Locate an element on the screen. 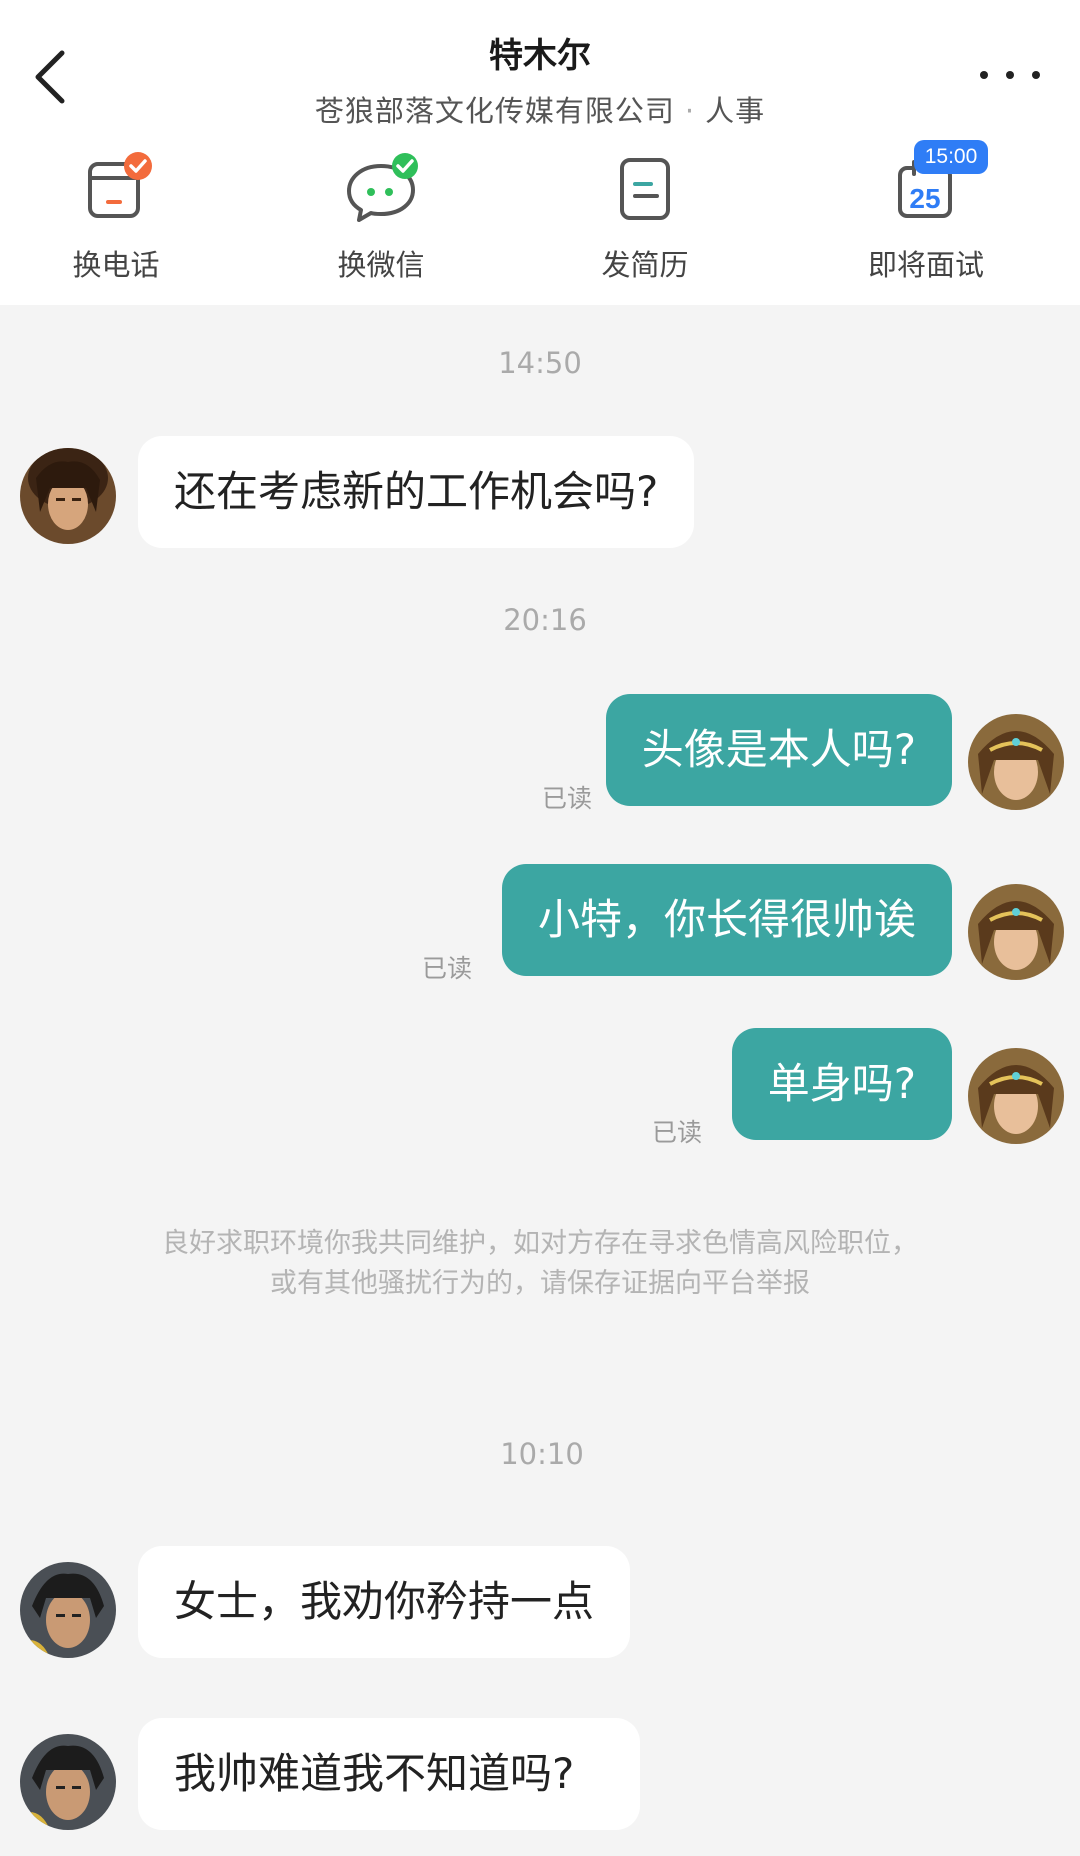  action-label: 即将面试 is located at coordinates (925, 265).